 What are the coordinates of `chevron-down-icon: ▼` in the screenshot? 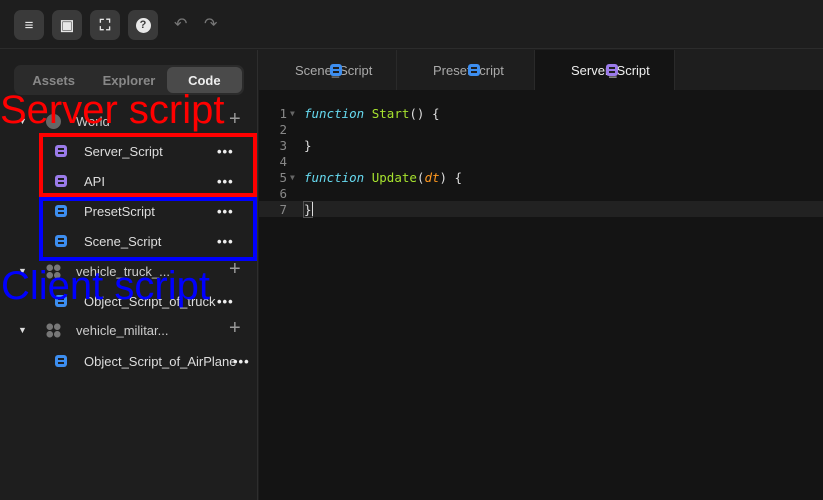 It's located at (22, 330).